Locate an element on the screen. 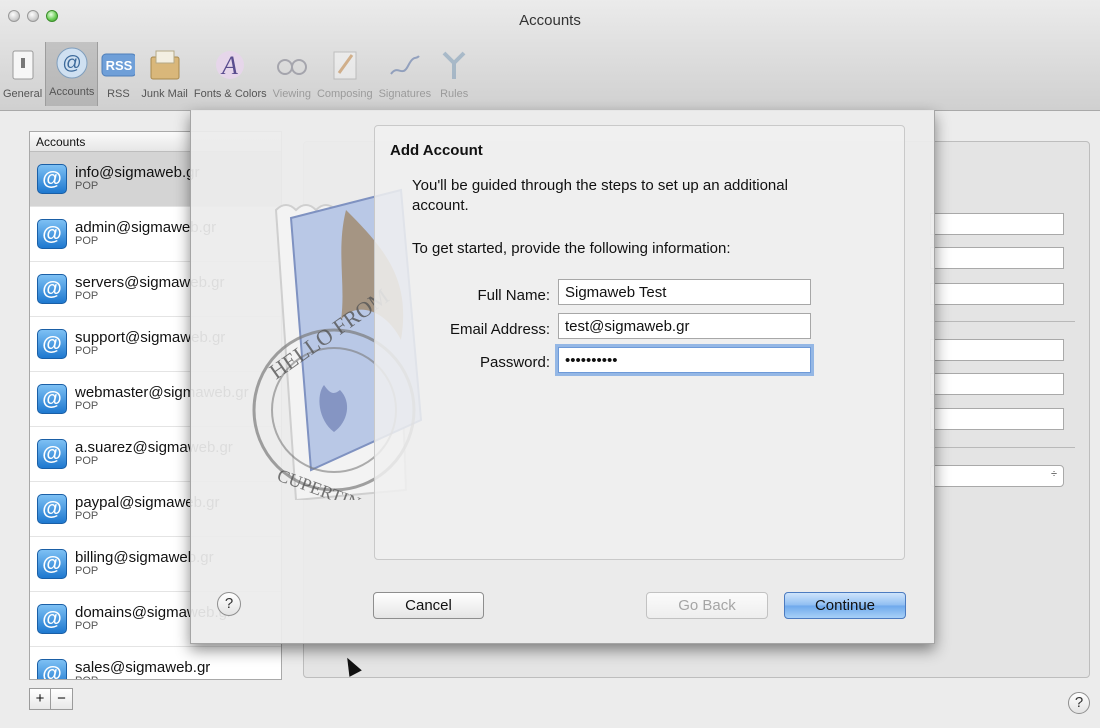 The image size is (1100, 728). toolbar-composing: Composing is located at coordinates (345, 72).